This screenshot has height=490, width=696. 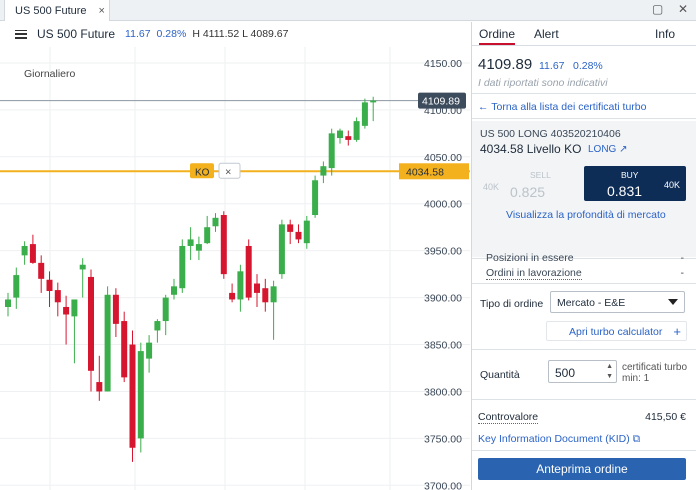 I want to click on pending-orders-link: Ordini in lavorazione, so click(x=534, y=273).